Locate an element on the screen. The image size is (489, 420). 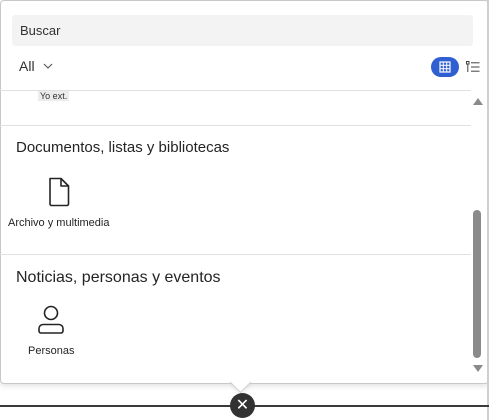
list-icon is located at coordinates (473, 66).